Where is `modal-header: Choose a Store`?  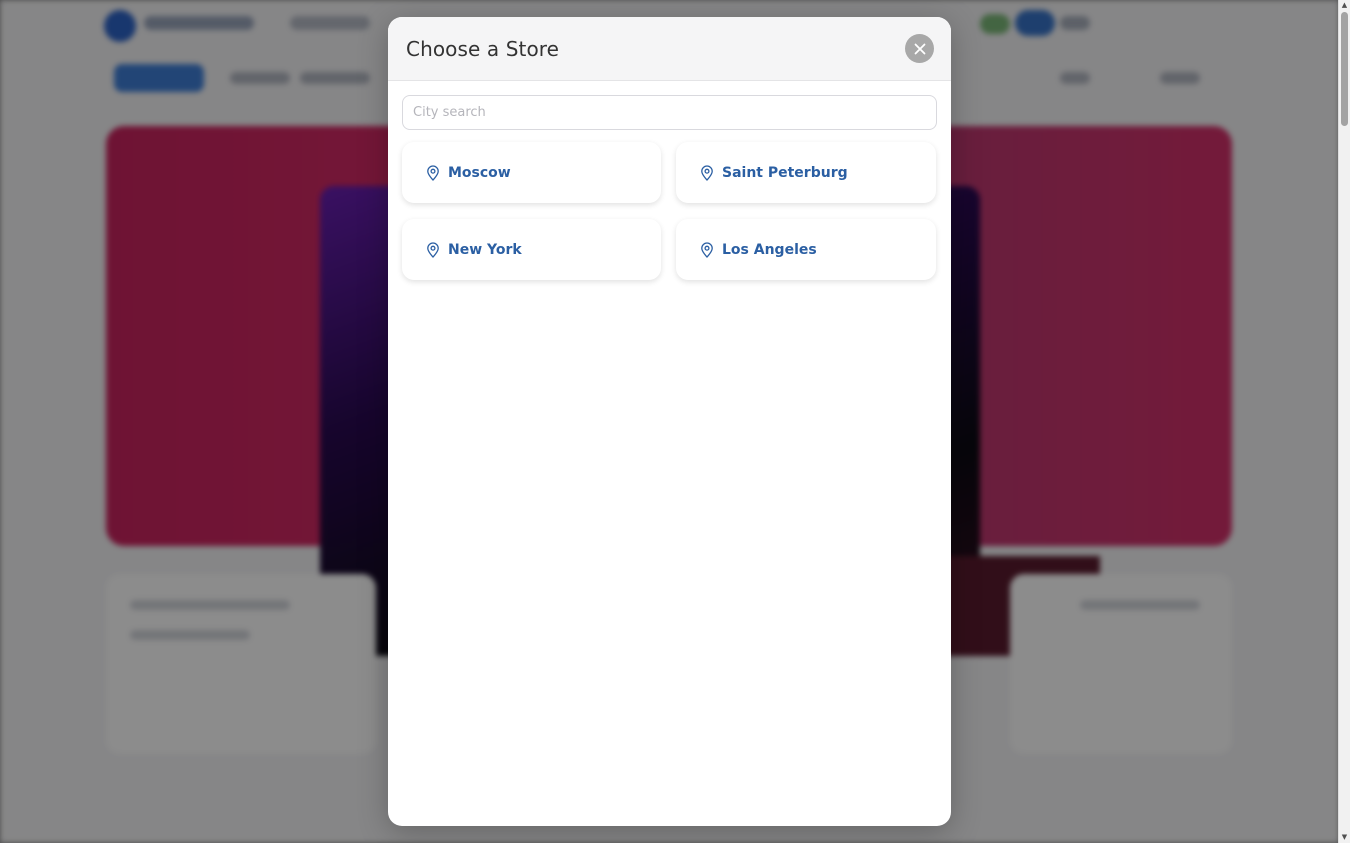
modal-header: Choose a Store is located at coordinates (669, 49).